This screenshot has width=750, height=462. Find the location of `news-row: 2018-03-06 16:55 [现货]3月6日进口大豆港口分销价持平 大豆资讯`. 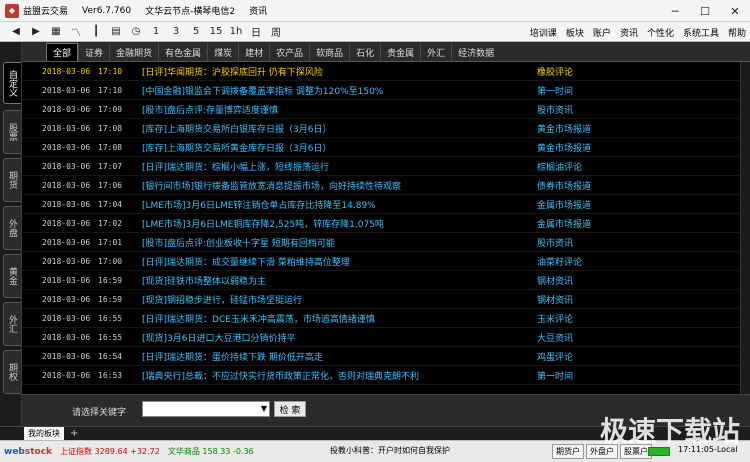

news-row: 2018-03-06 16:55 [现货]3月6日进口大豆港口分销价持平 大豆资讯 is located at coordinates (381, 337).